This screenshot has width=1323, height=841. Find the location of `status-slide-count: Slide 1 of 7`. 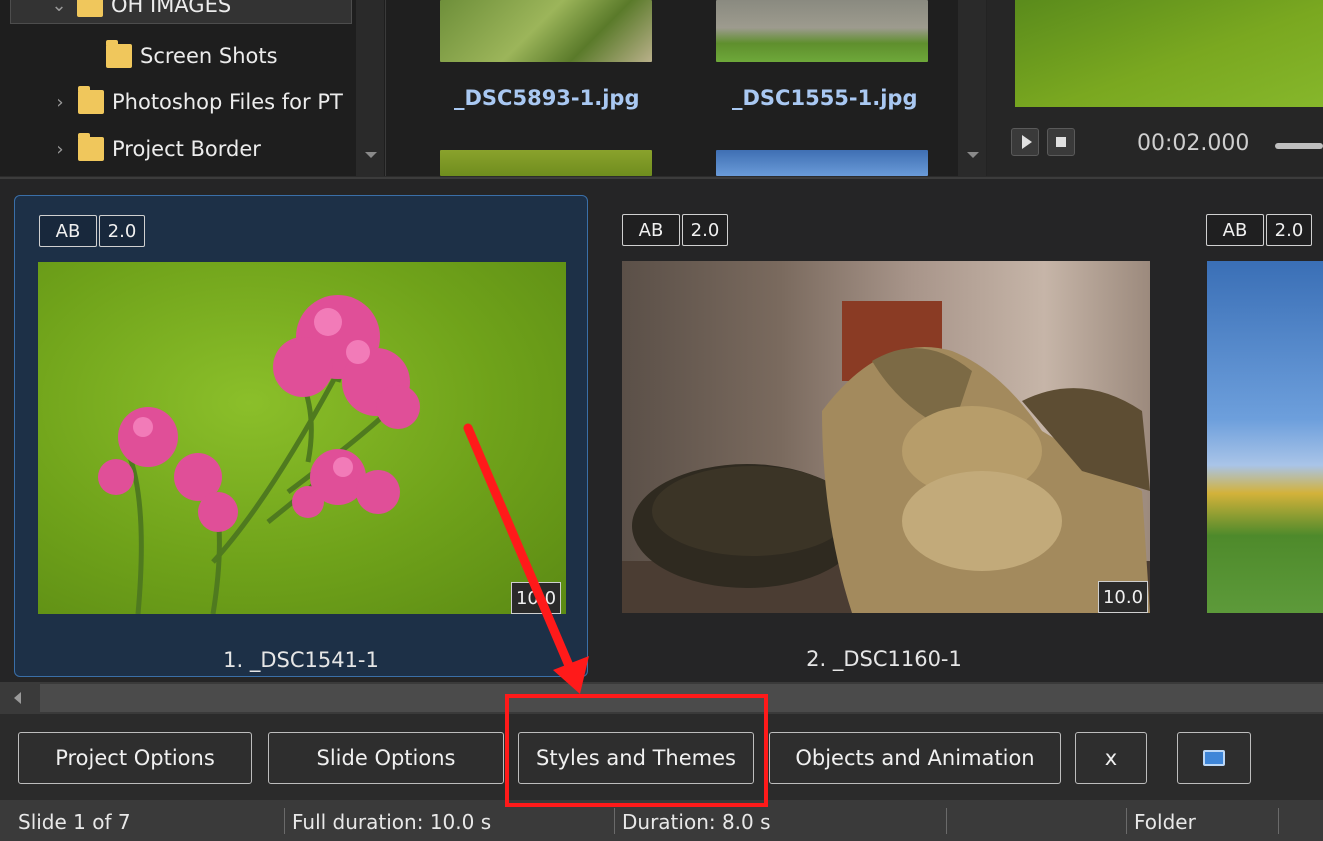

status-slide-count: Slide 1 of 7 is located at coordinates (74, 822).